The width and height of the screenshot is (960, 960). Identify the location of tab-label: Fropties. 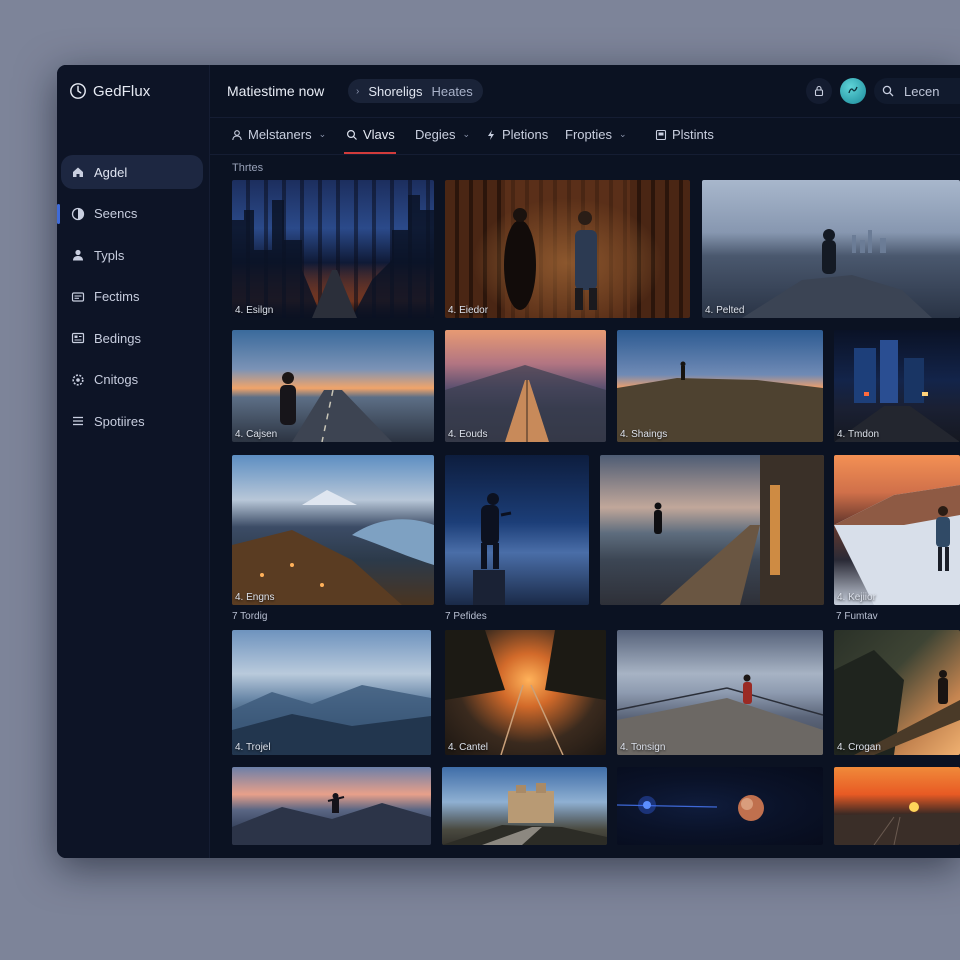
(588, 134).